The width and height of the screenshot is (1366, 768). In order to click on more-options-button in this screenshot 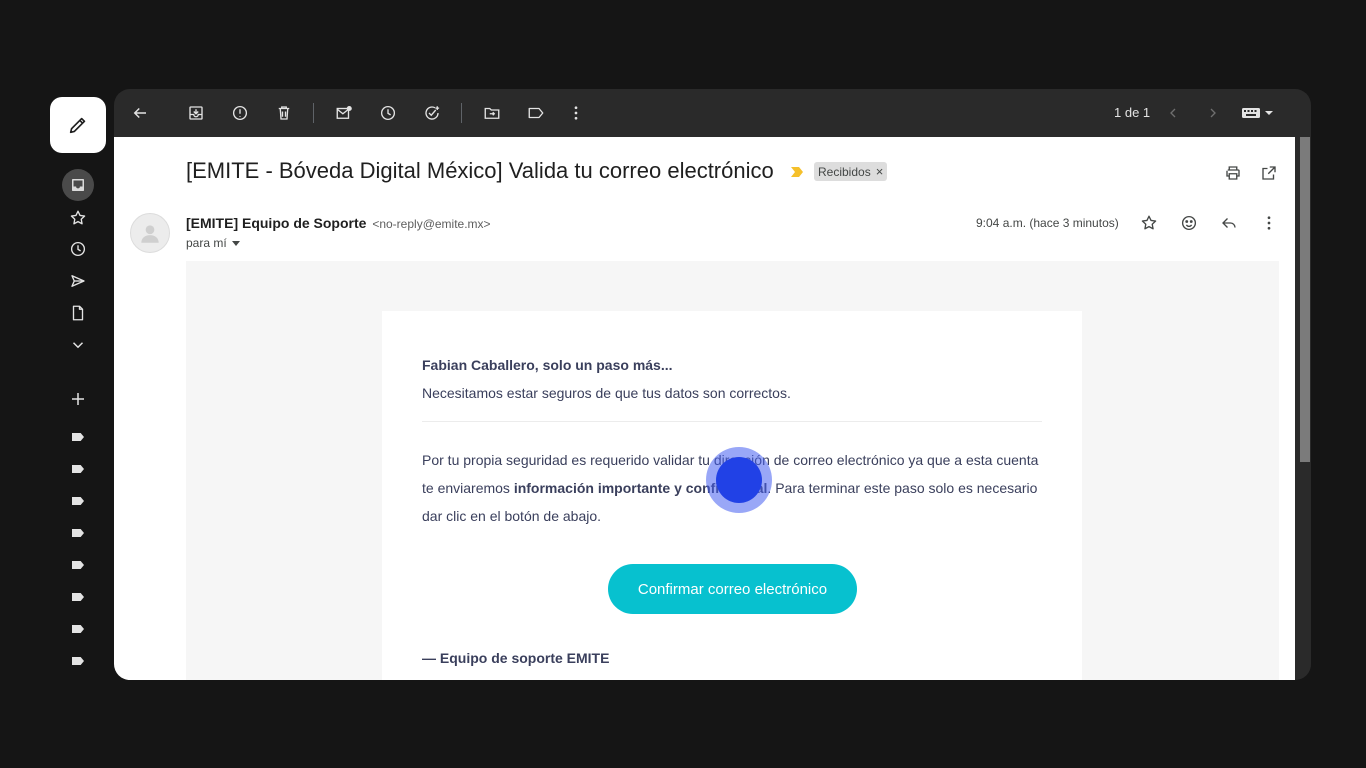, I will do `click(576, 113)`.